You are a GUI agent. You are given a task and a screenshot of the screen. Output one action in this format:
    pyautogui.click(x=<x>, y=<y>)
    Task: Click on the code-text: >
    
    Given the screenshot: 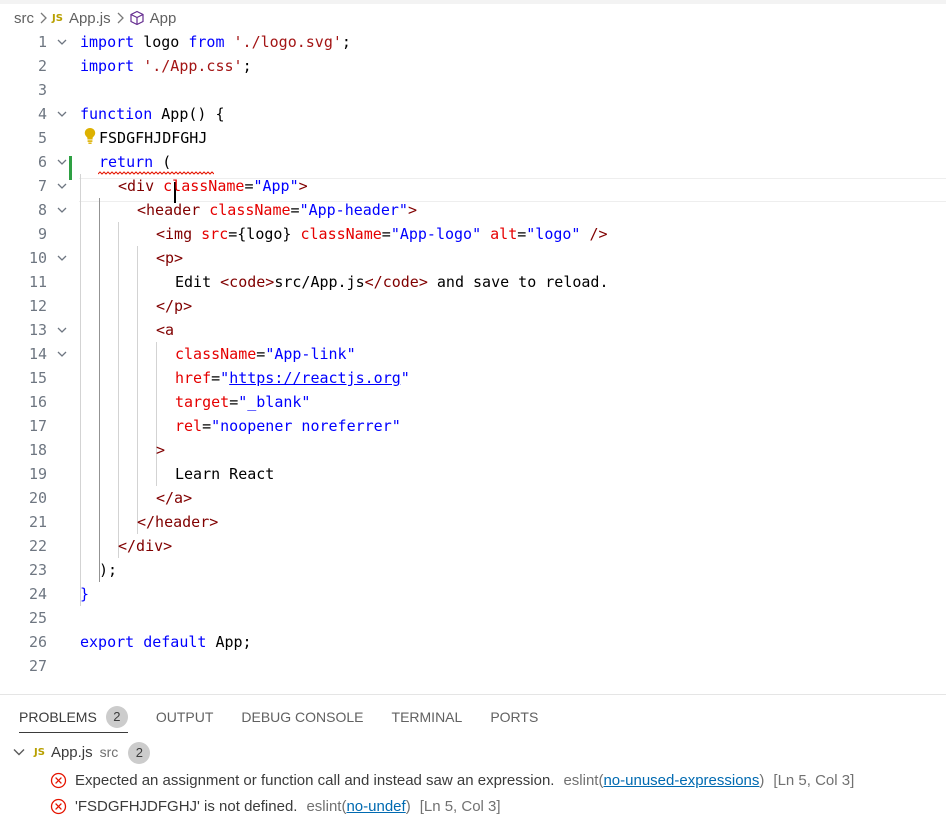 What is the action you would take?
    pyautogui.click(x=161, y=450)
    